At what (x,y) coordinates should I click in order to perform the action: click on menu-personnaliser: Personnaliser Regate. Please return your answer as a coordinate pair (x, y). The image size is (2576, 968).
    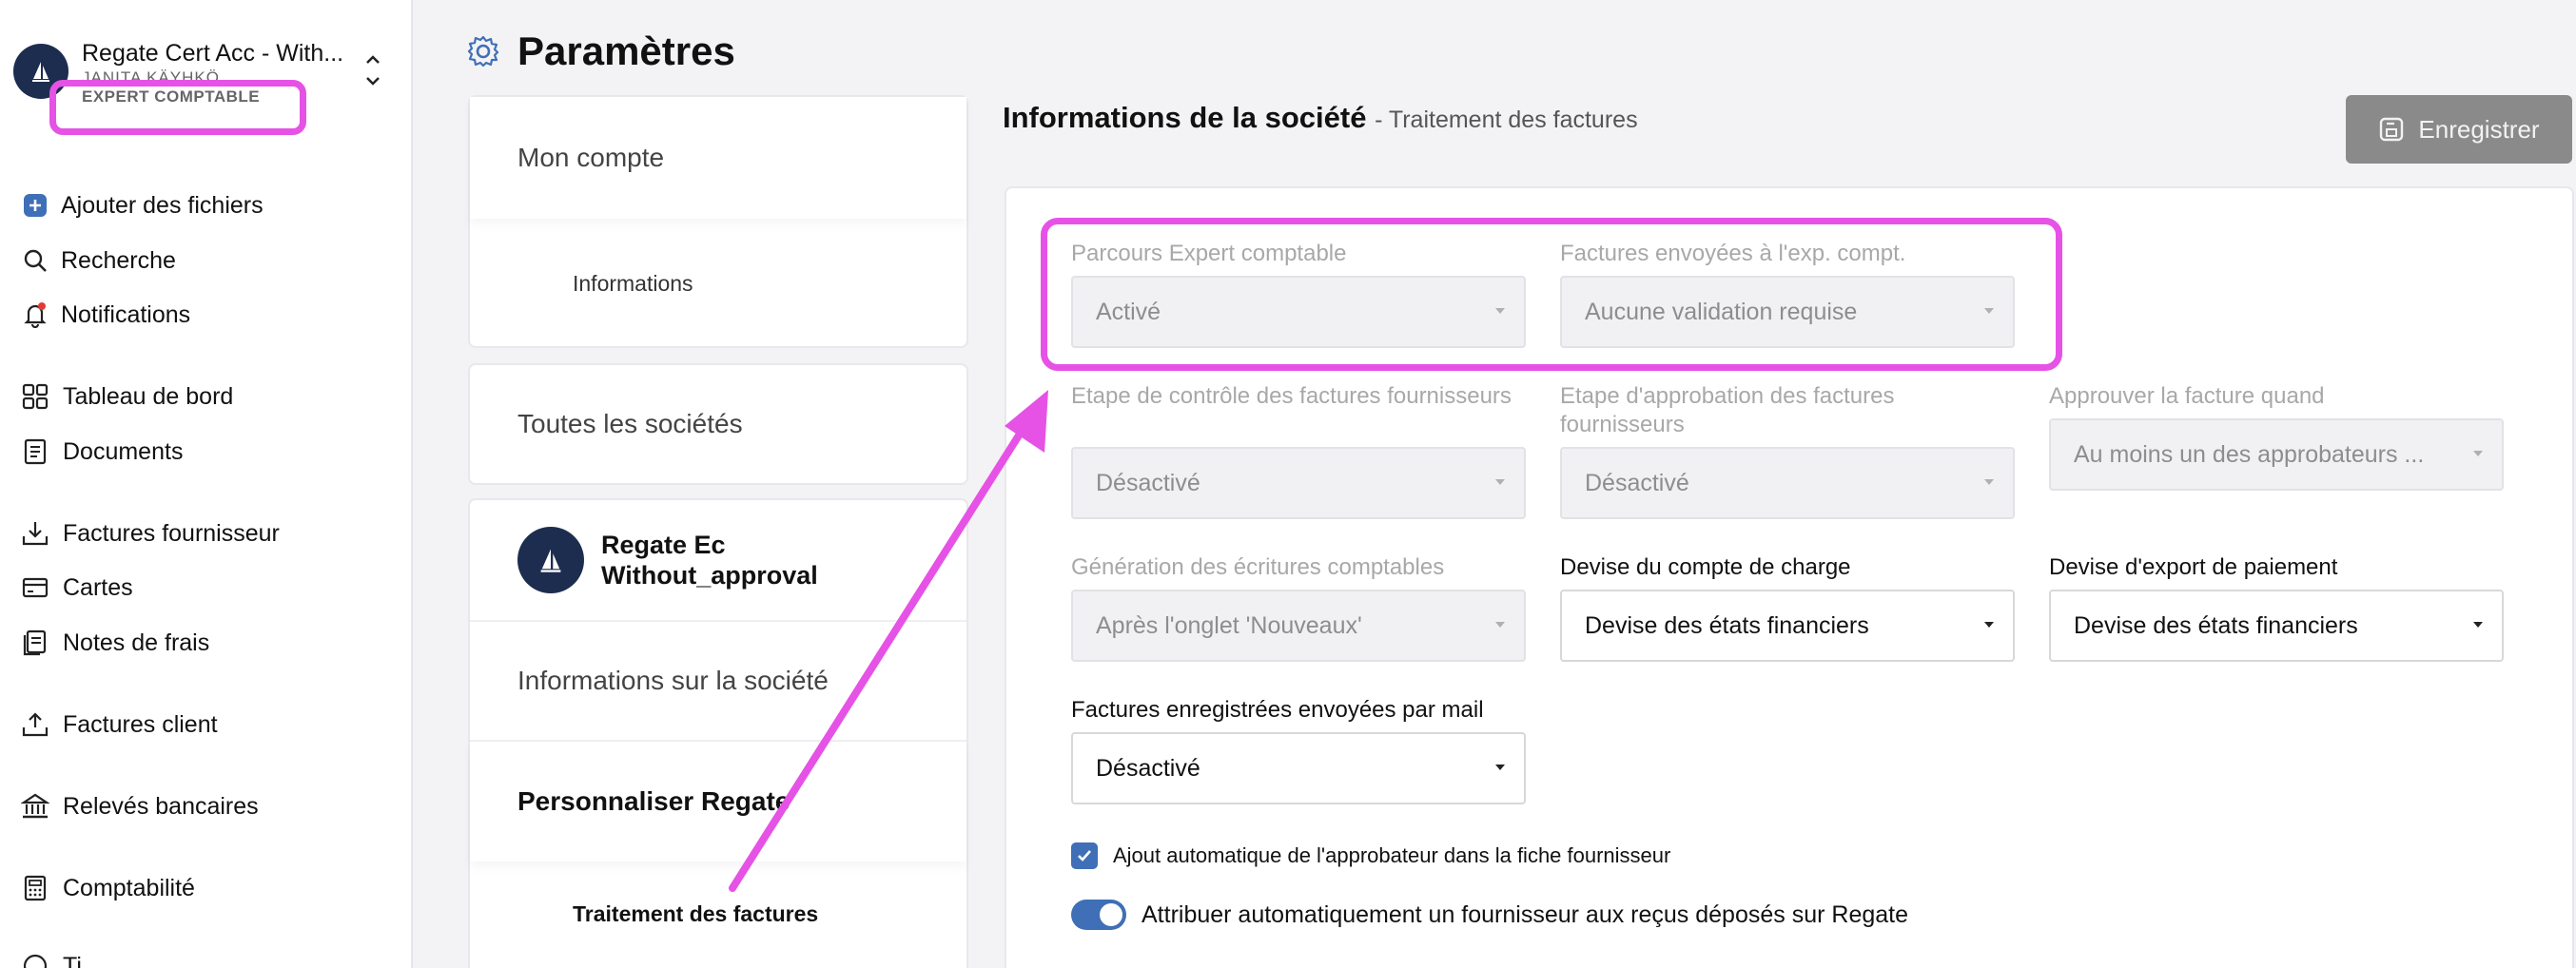
    Looking at the image, I should click on (718, 802).